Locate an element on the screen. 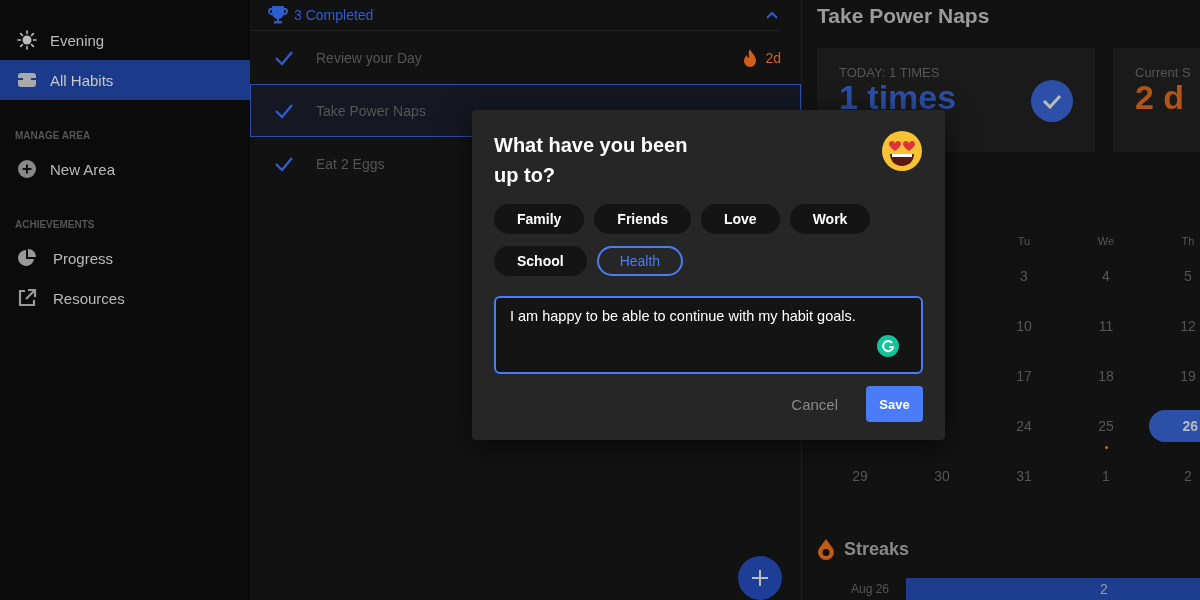 The height and width of the screenshot is (600, 1200). section-heading: ACHIEVEMENTS is located at coordinates (55, 225).